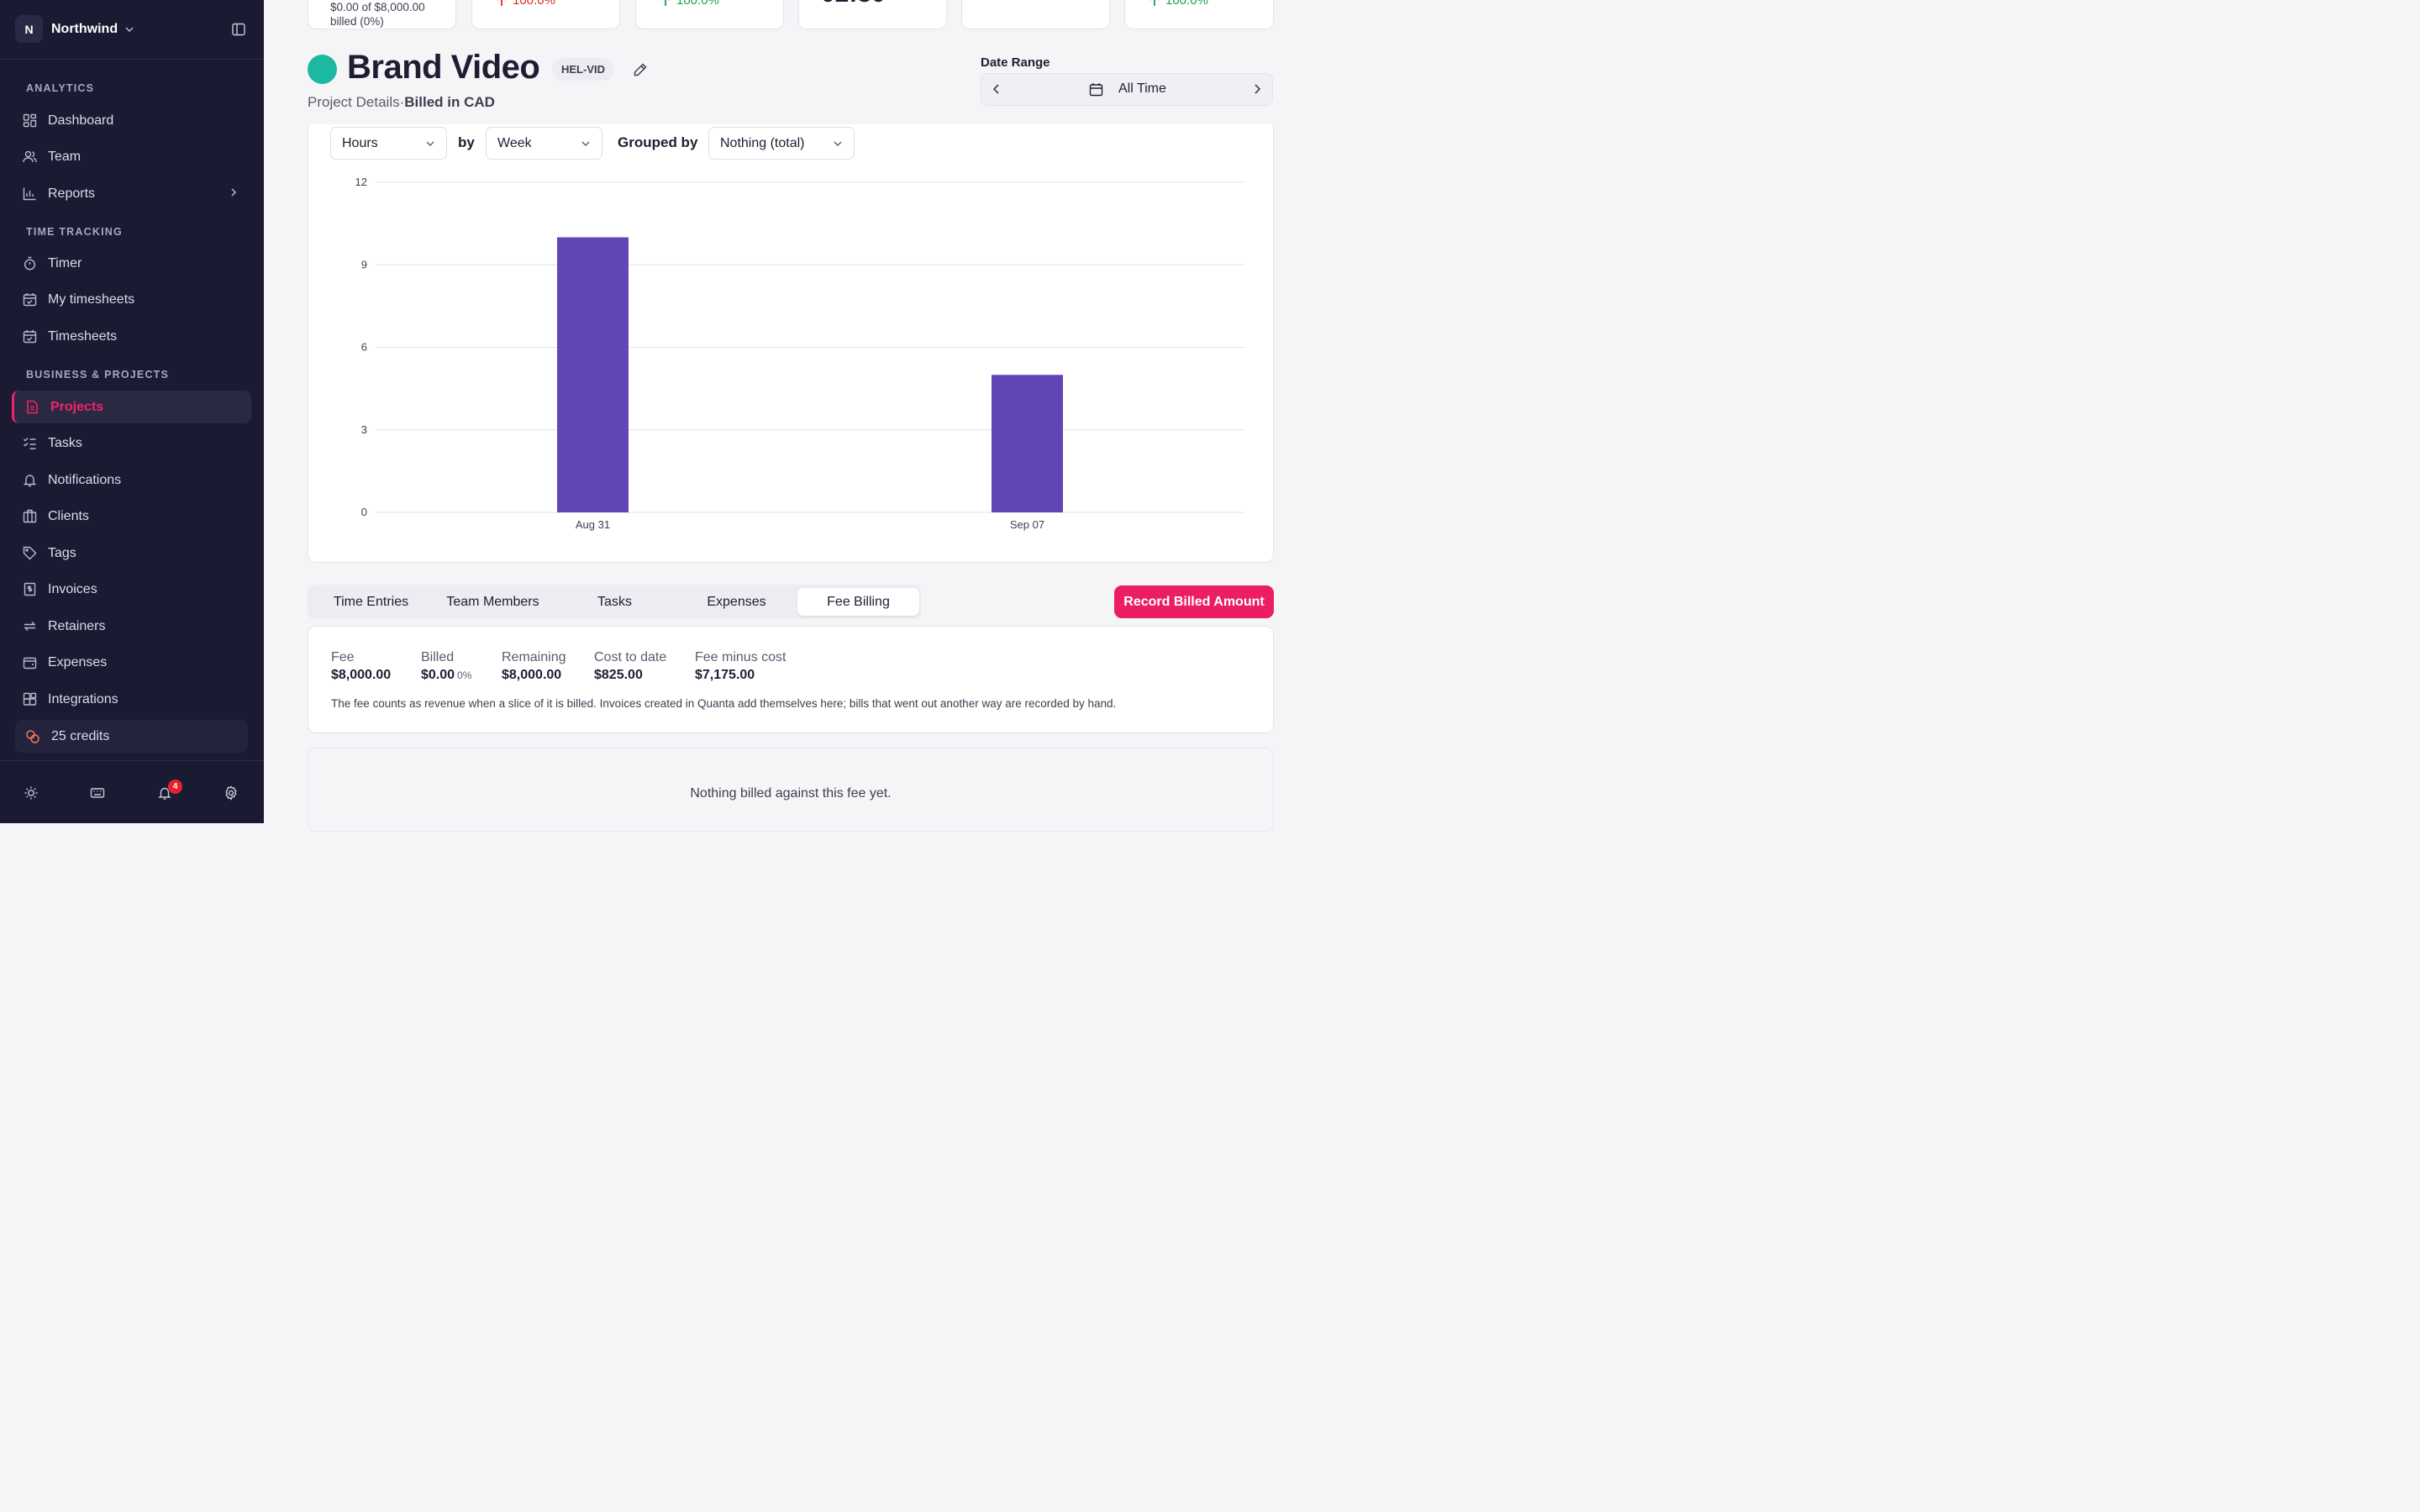 Image resolution: width=2420 pixels, height=1512 pixels. What do you see at coordinates (131, 553) in the screenshot?
I see `sidebar-item-tags: Tags` at bounding box center [131, 553].